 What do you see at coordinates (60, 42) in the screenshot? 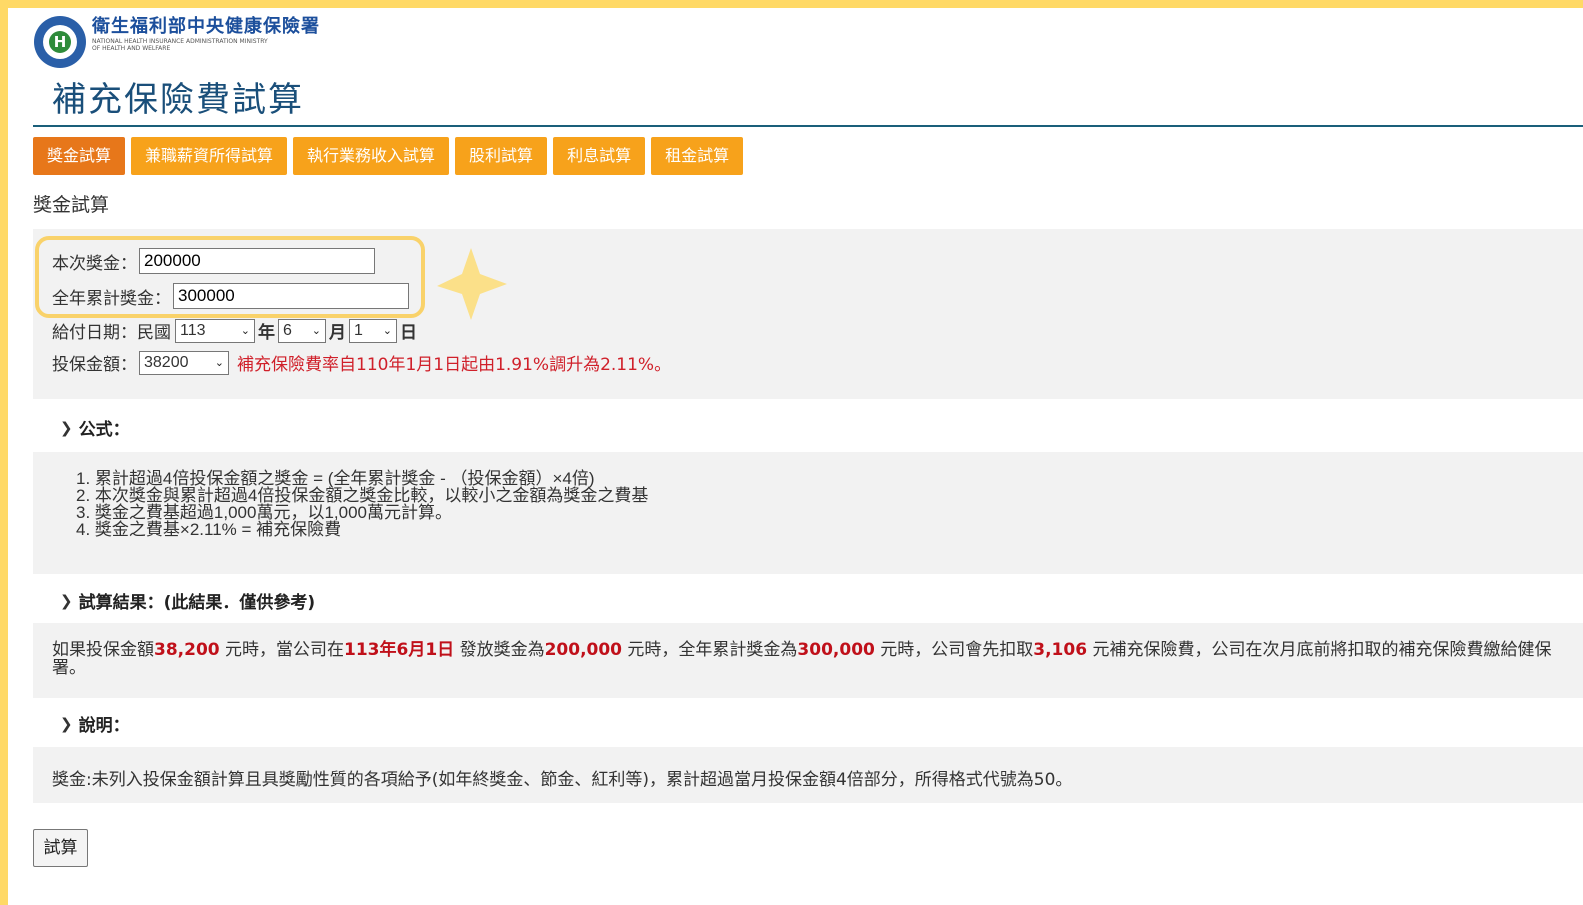
I see `nhi-logo-icon: H` at bounding box center [60, 42].